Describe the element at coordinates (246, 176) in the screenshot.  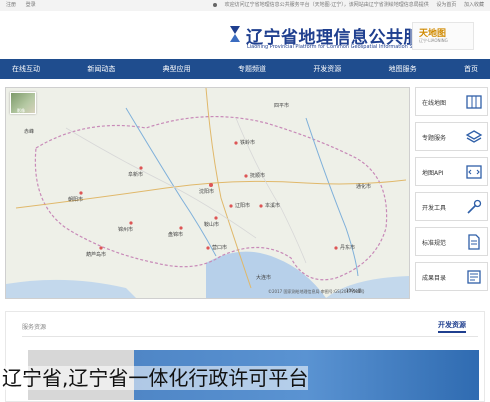
I see `city-dot-fushun` at that location.